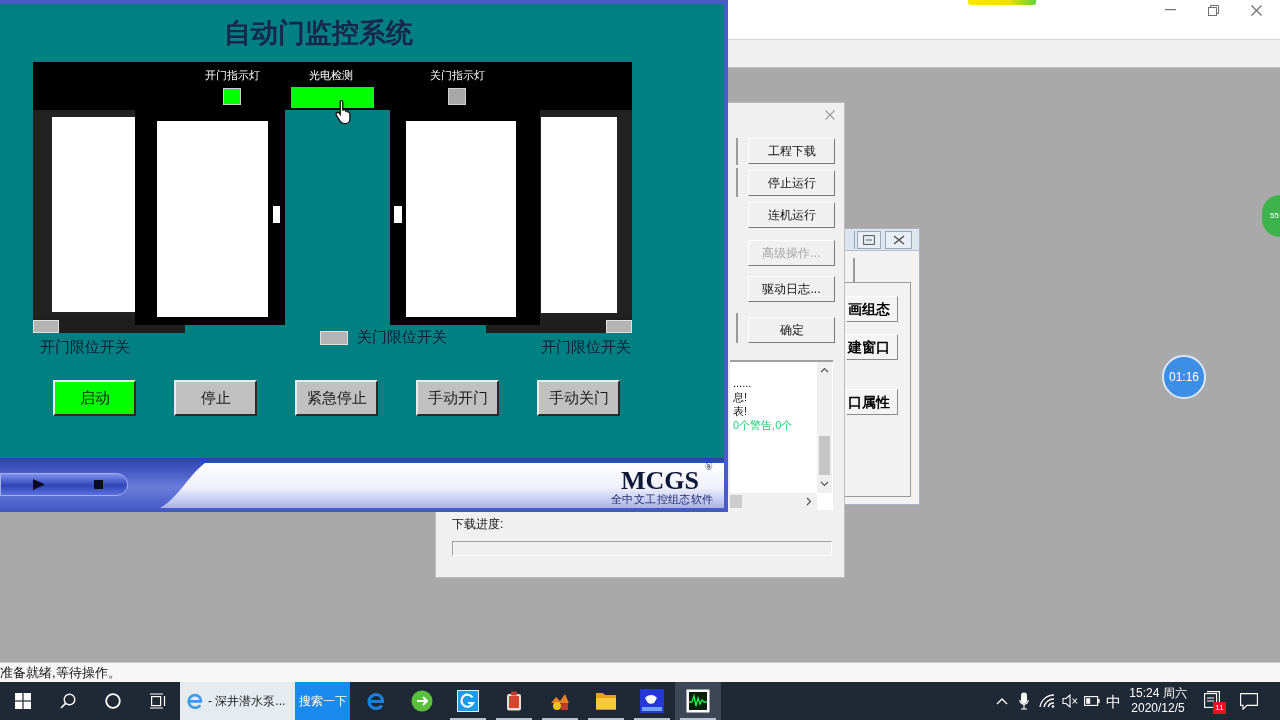  What do you see at coordinates (872, 309) in the screenshot?
I see `screen-config-button: 画组态` at bounding box center [872, 309].